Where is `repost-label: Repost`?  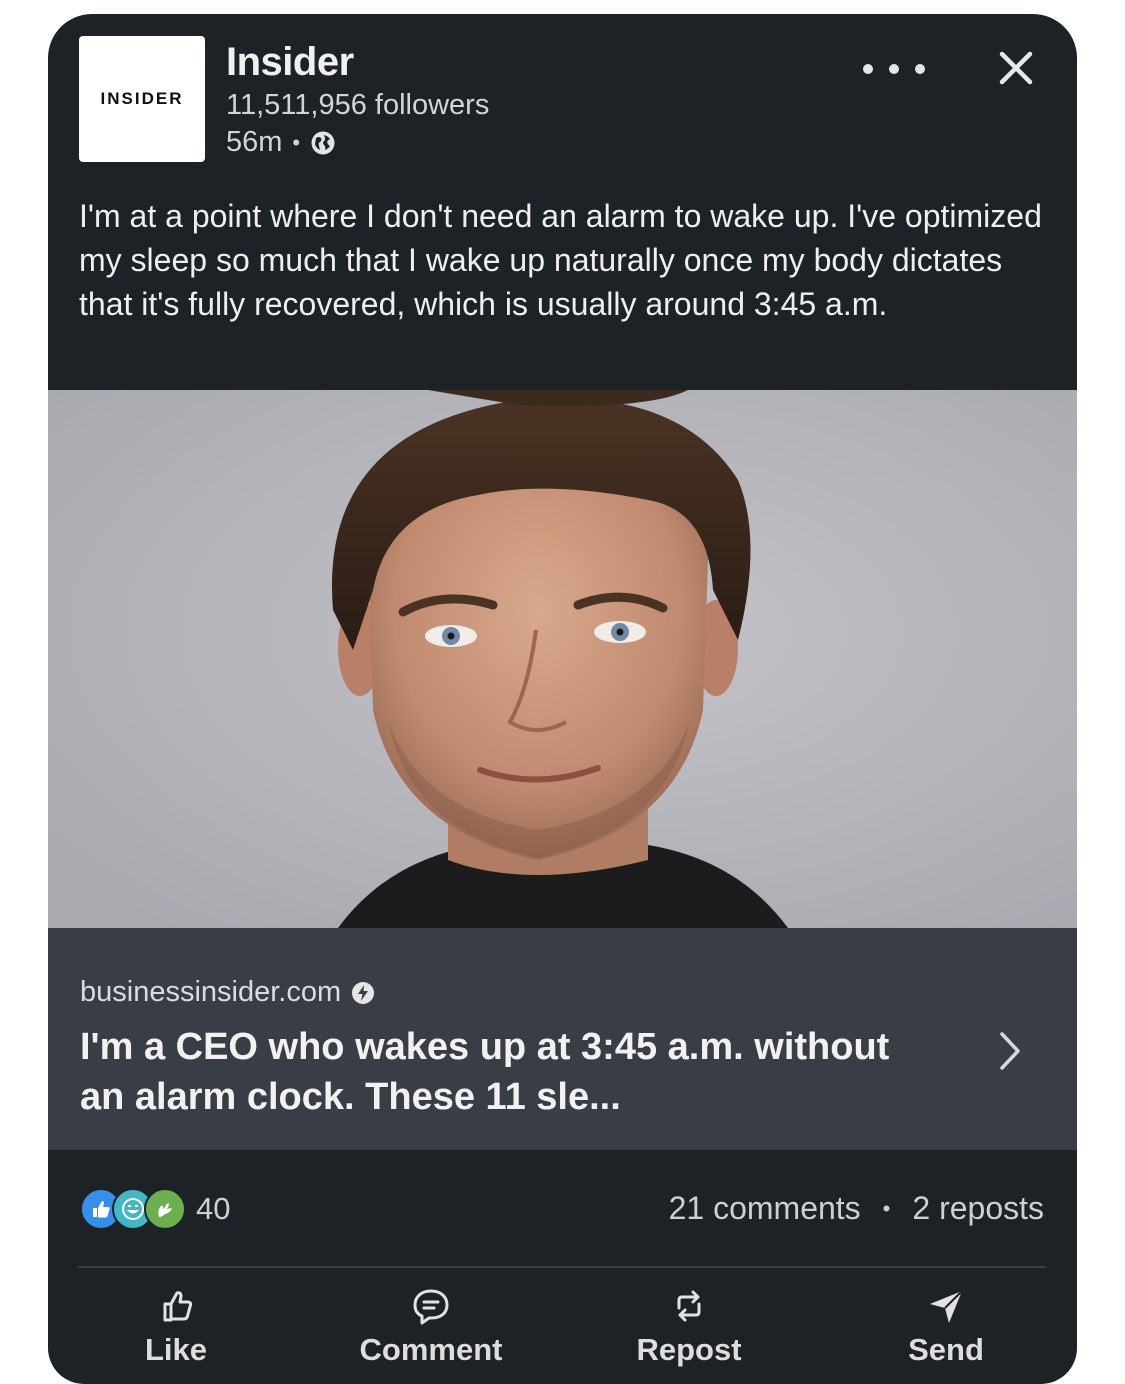 repost-label: Repost is located at coordinates (689, 1349).